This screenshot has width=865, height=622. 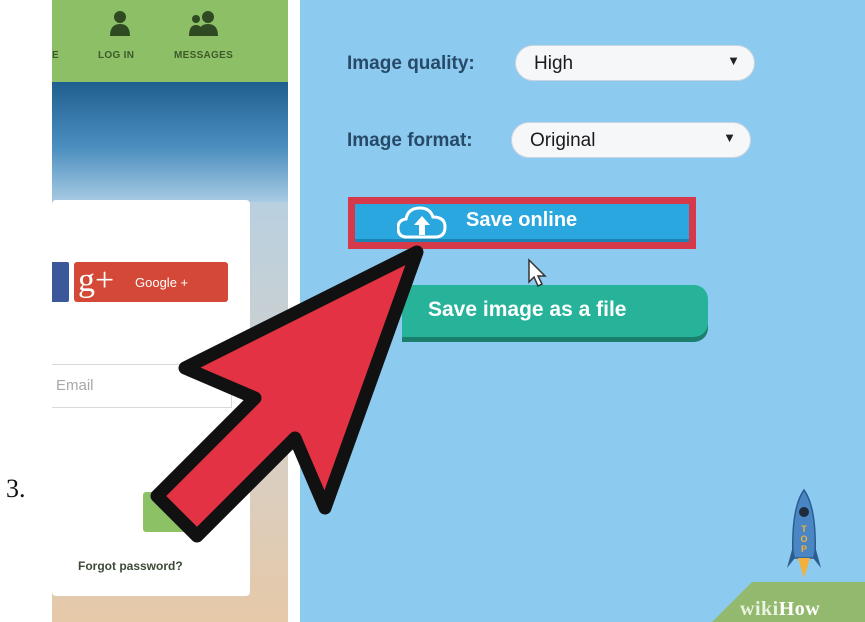 I want to click on save-online-label: Save online, so click(x=522, y=220).